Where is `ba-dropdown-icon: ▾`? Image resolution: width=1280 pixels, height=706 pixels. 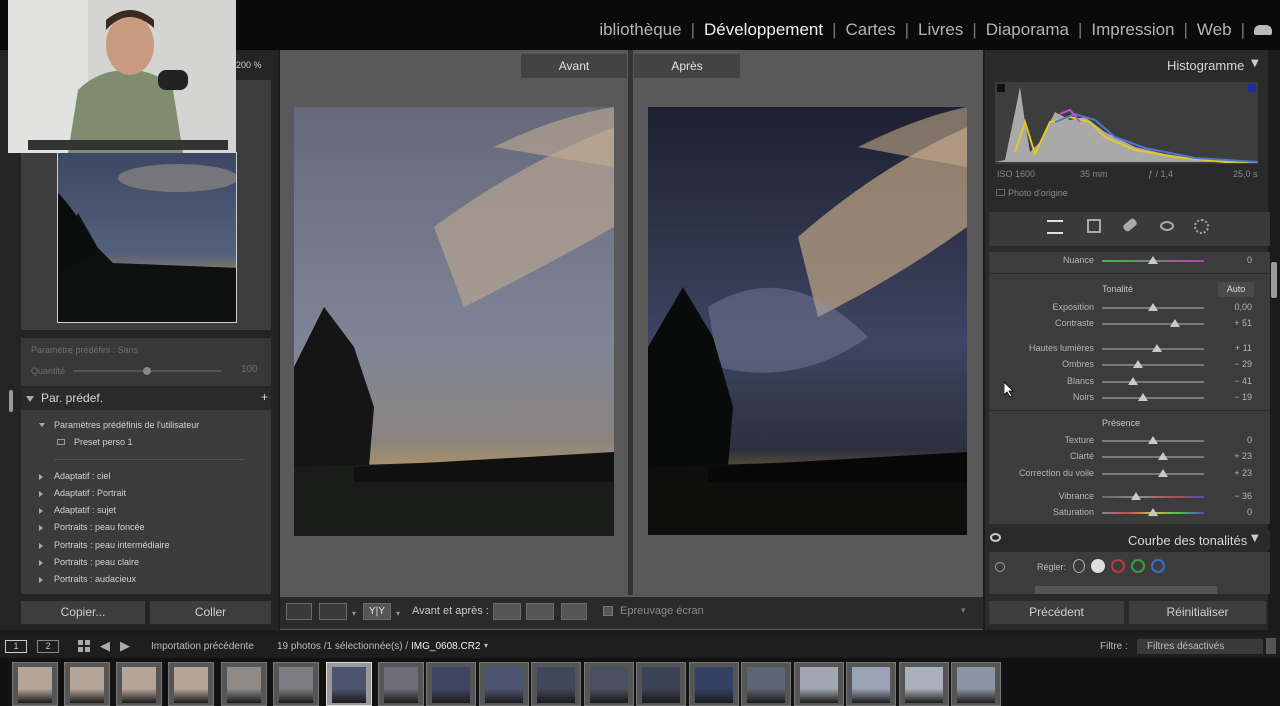 ba-dropdown-icon: ▾ is located at coordinates (398, 613).